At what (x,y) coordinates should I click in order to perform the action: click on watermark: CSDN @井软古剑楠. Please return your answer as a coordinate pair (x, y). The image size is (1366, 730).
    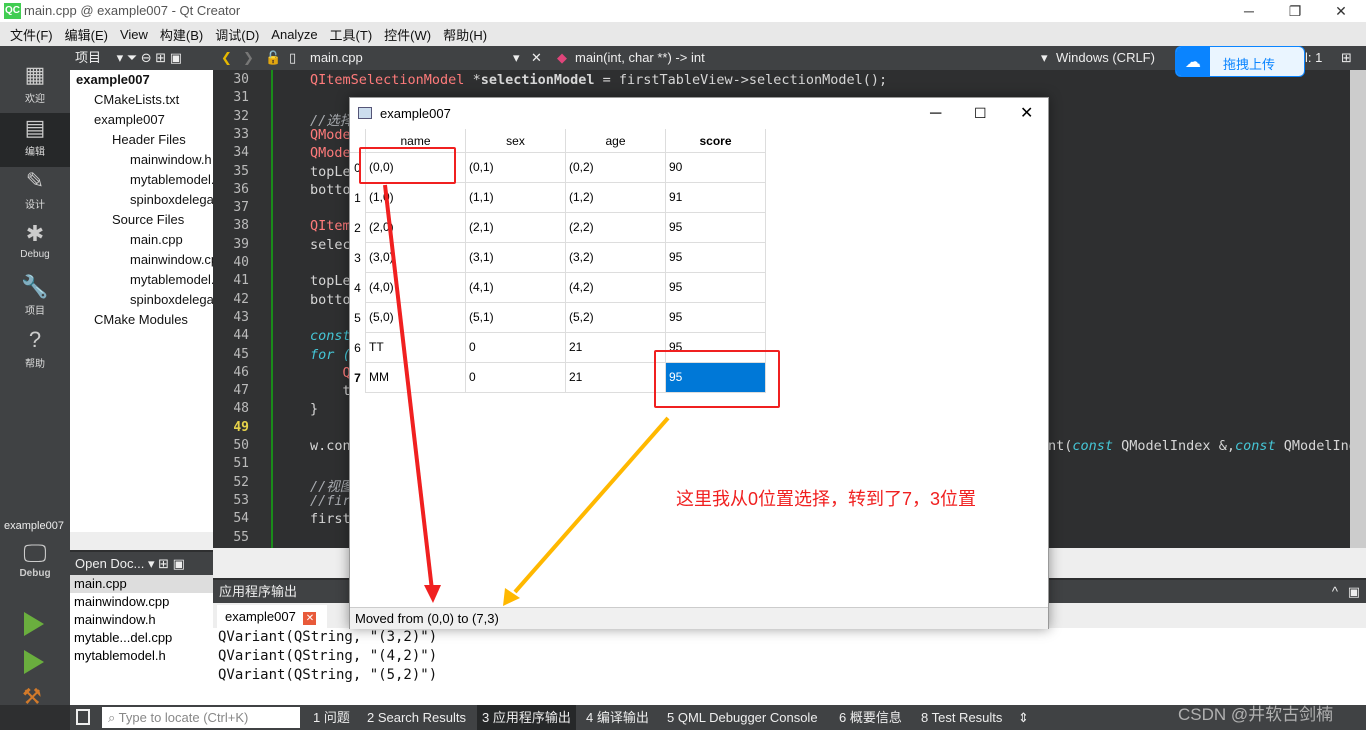
    Looking at the image, I should click on (1256, 714).